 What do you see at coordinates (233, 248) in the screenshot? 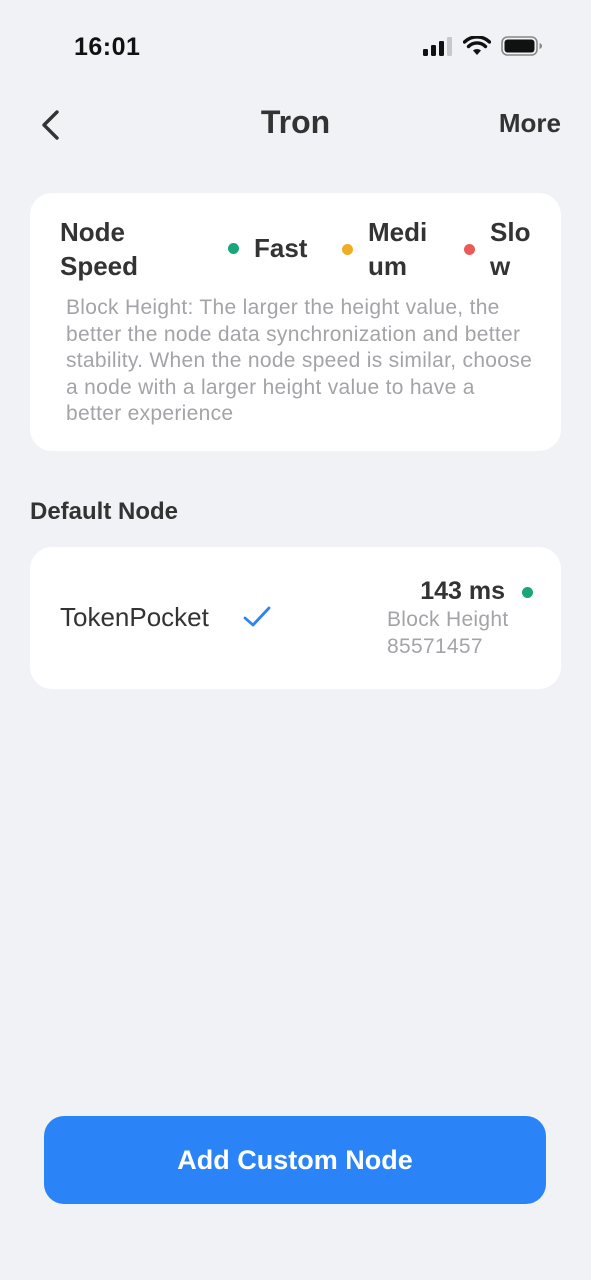
I see `speed-dot-fast` at bounding box center [233, 248].